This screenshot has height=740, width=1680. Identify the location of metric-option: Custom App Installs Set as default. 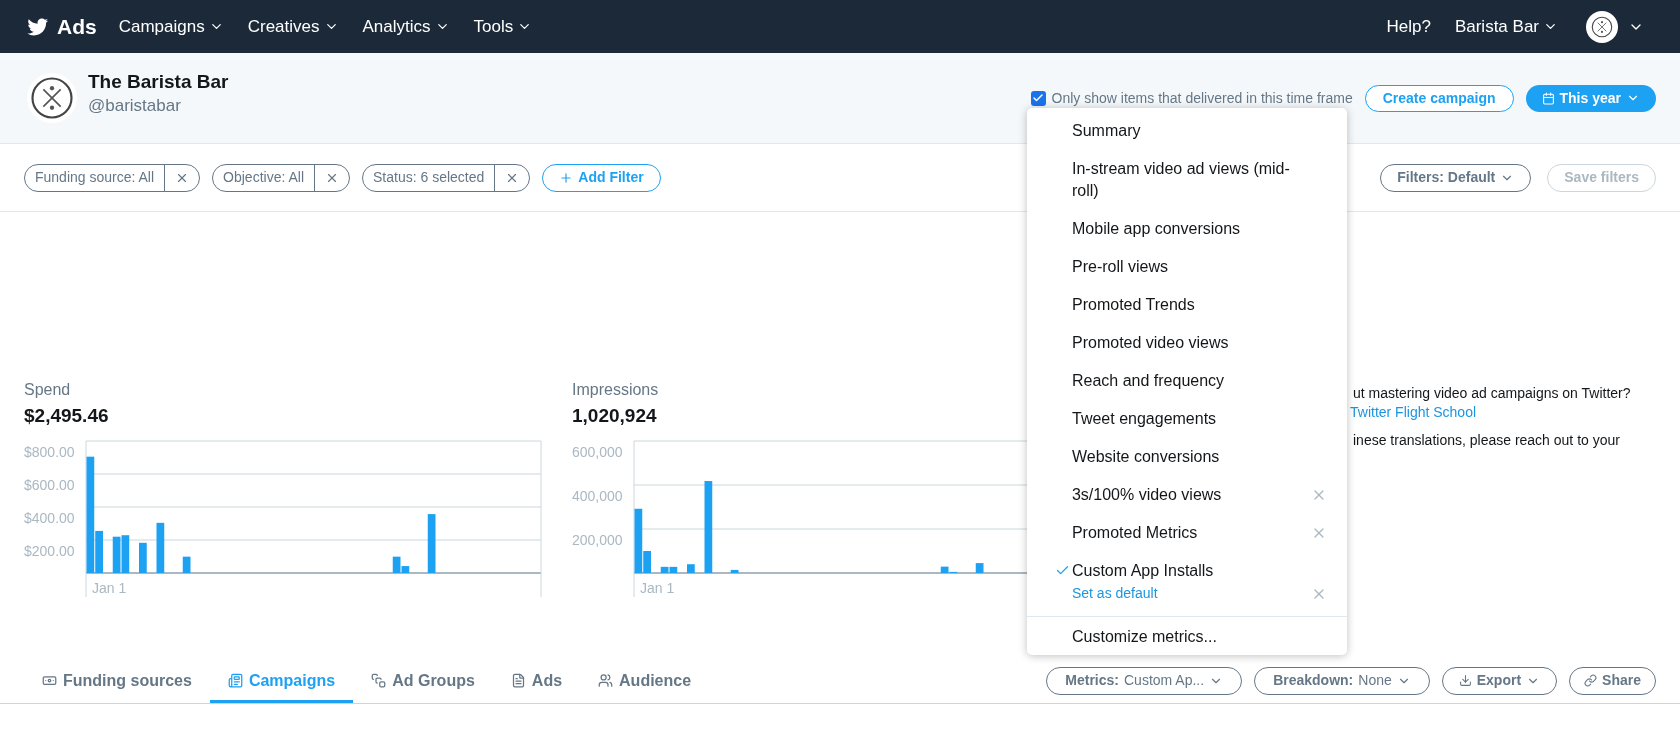
(1187, 582).